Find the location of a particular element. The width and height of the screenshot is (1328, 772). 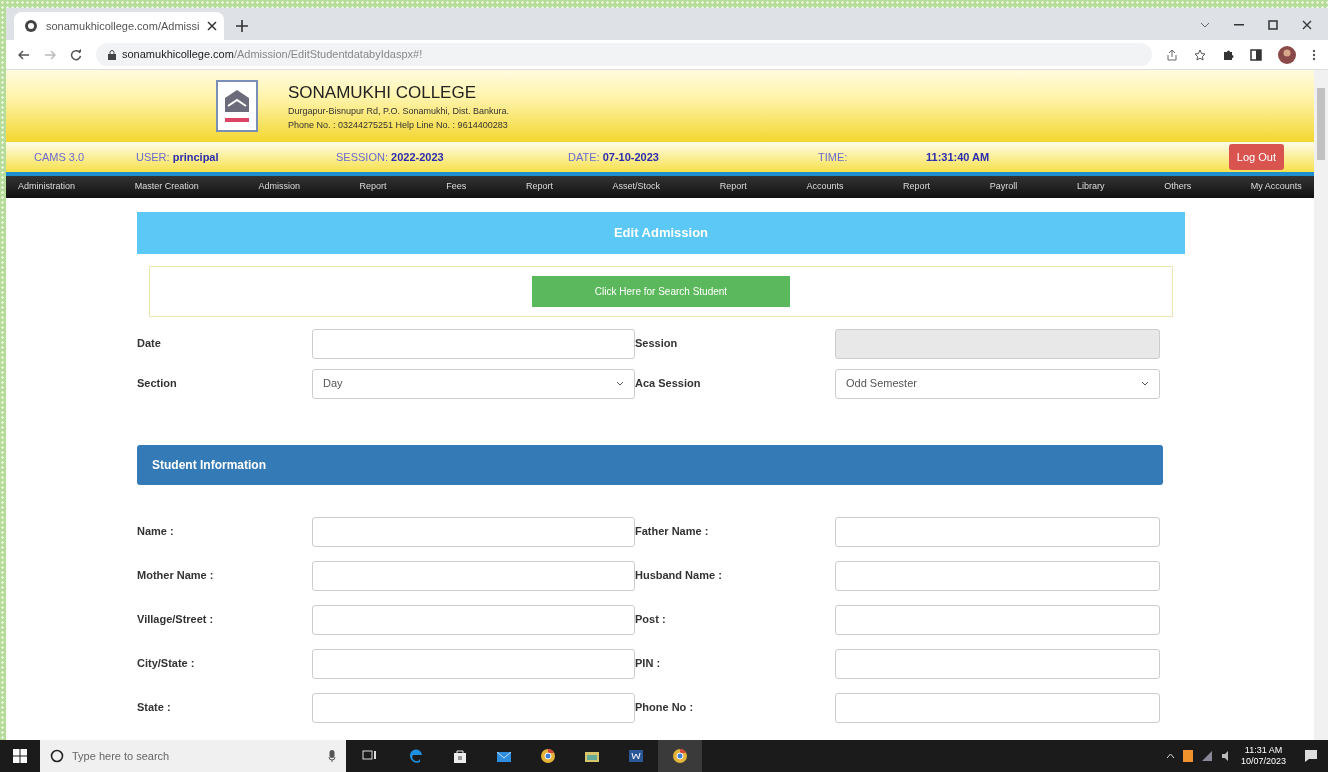

address-bar: sonamukhicollege.com/Admission/EditStudentdatabyIdaspx#! is located at coordinates (624, 54).